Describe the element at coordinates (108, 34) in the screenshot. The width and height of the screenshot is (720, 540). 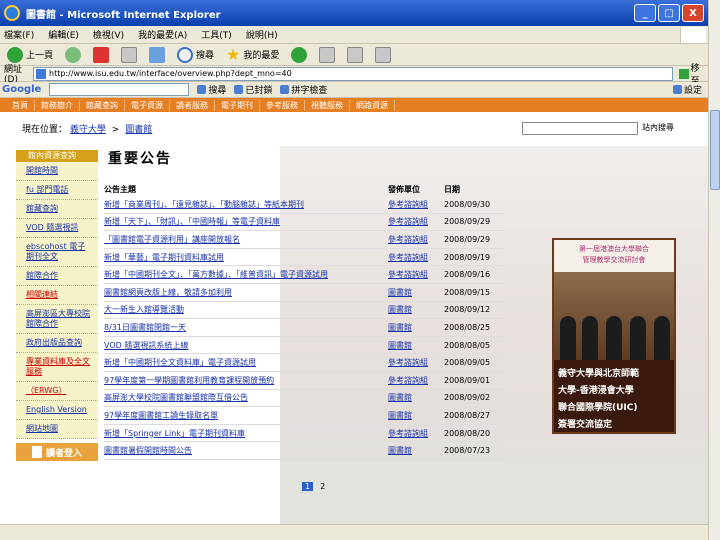
I see `menu-view: 檢視(V)` at that location.